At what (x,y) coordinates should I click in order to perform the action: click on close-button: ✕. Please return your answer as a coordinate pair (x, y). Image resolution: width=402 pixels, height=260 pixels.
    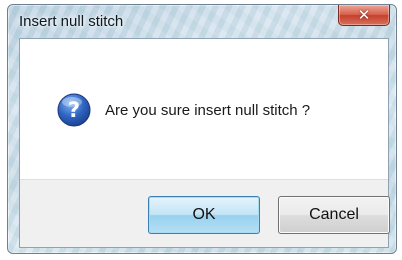
    Looking at the image, I should click on (364, 15).